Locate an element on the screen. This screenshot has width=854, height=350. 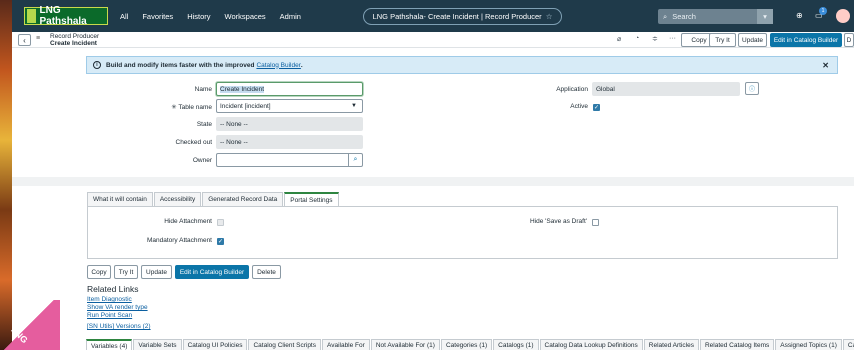
search-icon: ⌕ is located at coordinates (665, 16).